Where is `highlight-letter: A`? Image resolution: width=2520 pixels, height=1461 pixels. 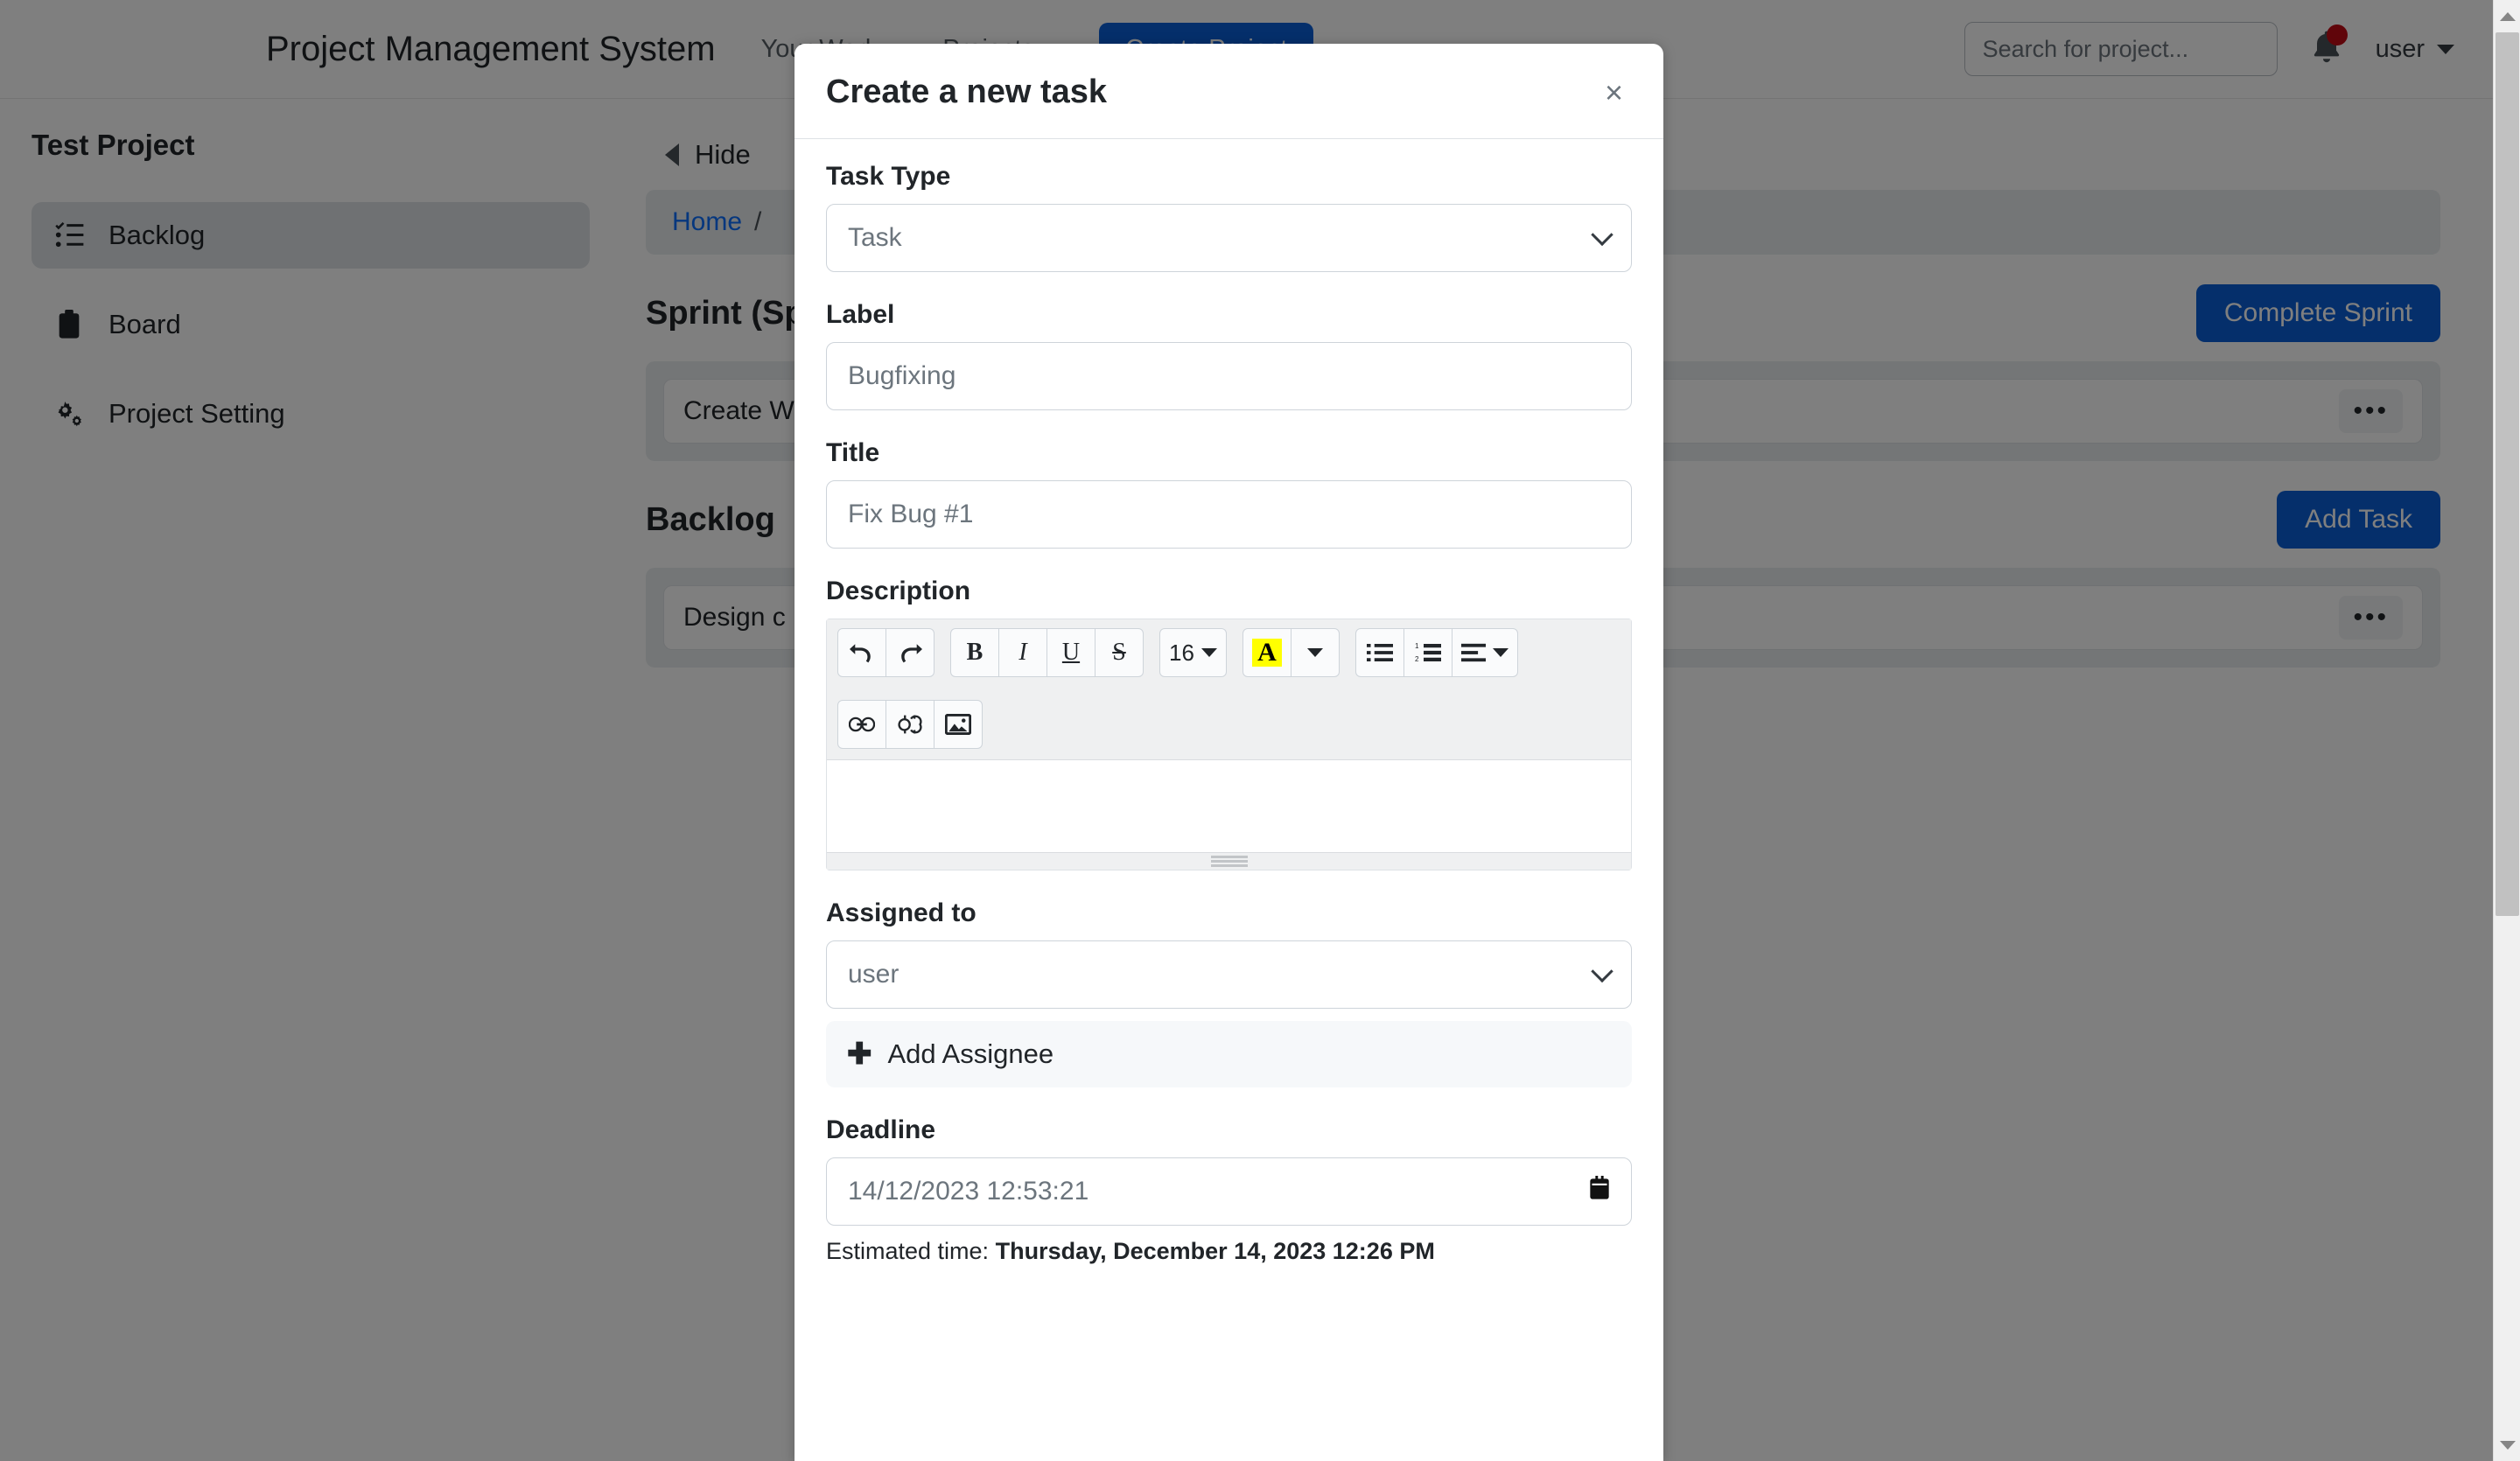 highlight-letter: A is located at coordinates (1267, 653).